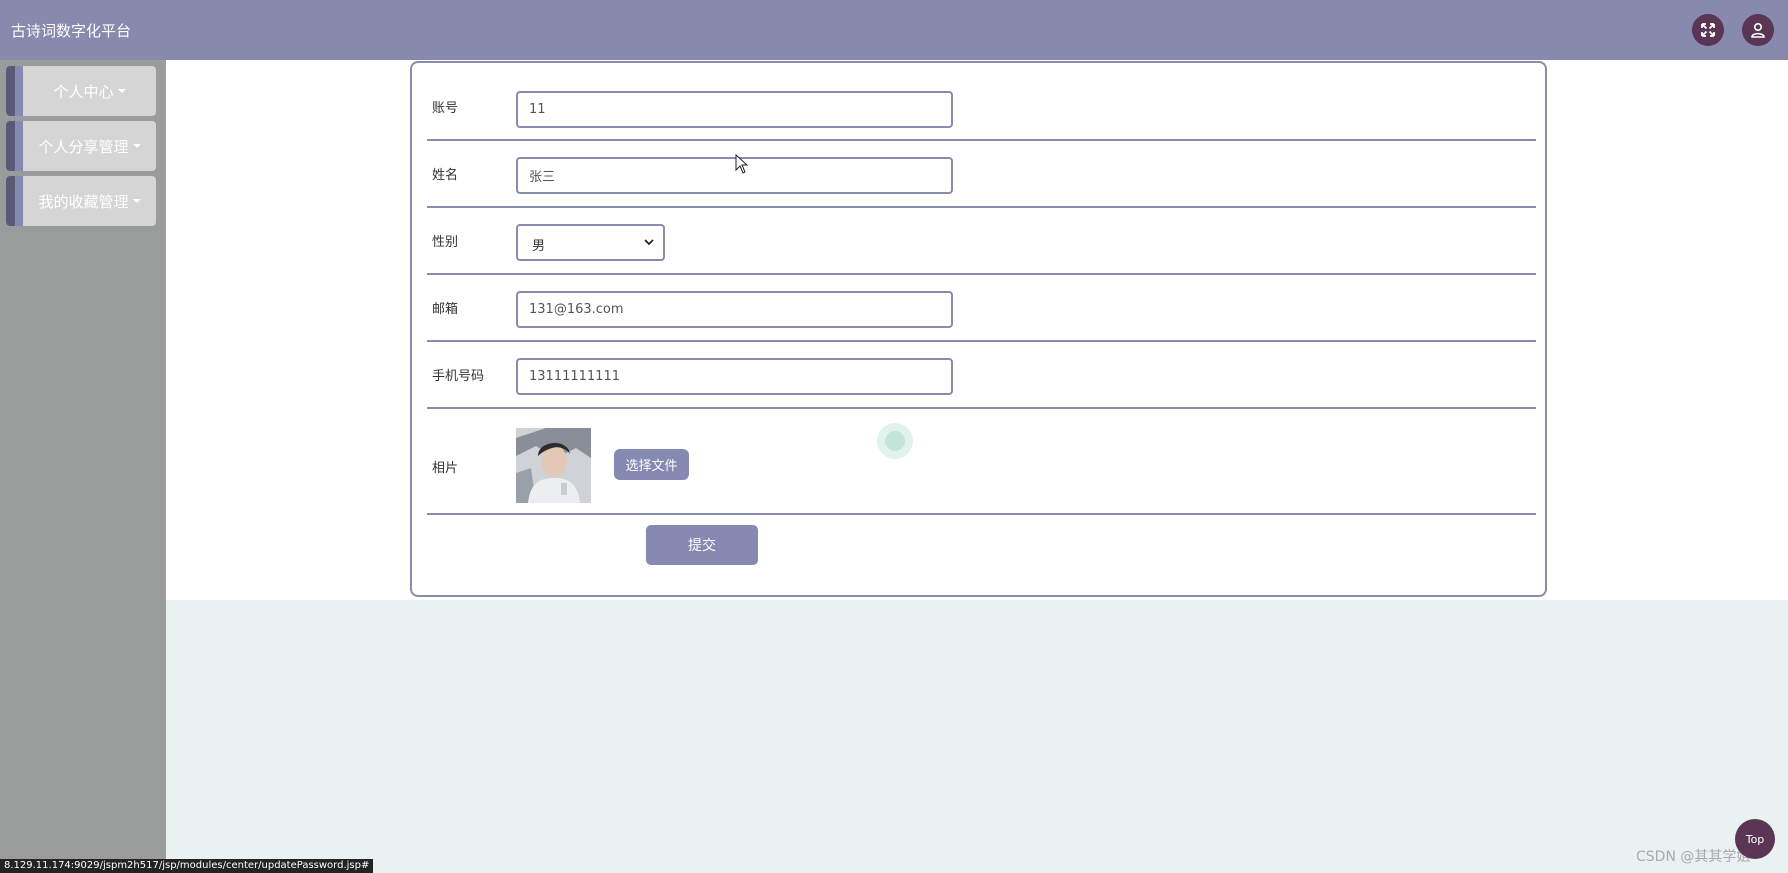 Image resolution: width=1788 pixels, height=873 pixels. I want to click on user-icon-glyph, so click(1758, 30).